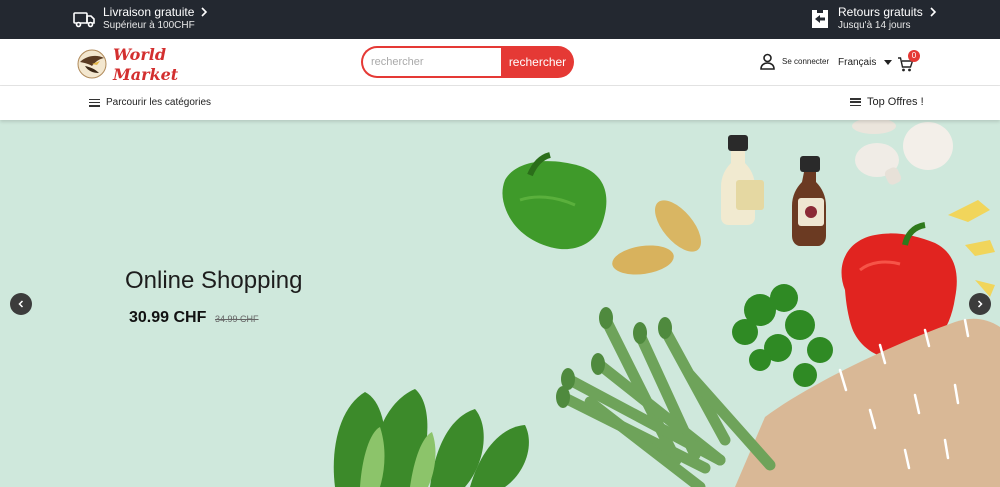  I want to click on free-shipping-promo: Livraison gratuite Supérieur à 100CHF, so click(140, 19).